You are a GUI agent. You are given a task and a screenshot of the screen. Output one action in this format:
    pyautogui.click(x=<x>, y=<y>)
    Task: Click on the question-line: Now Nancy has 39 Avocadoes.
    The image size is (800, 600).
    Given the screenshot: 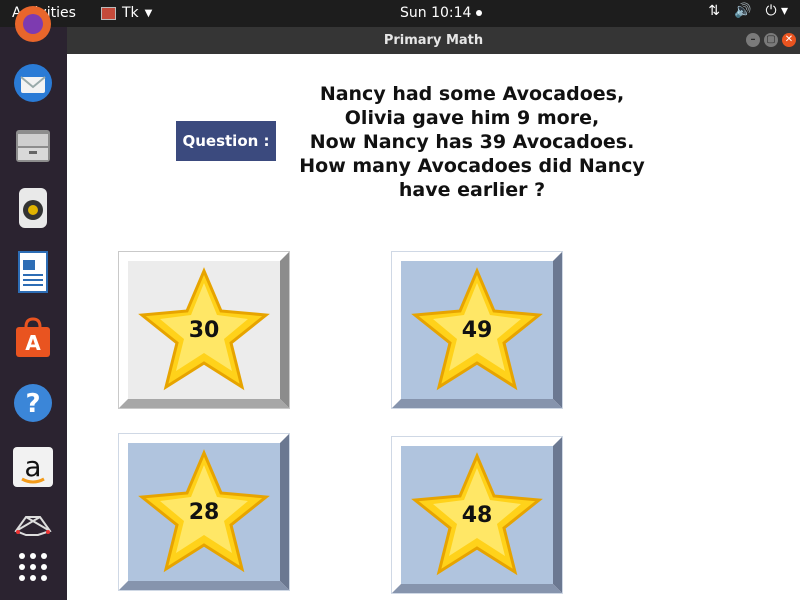 What is the action you would take?
    pyautogui.click(x=472, y=142)
    